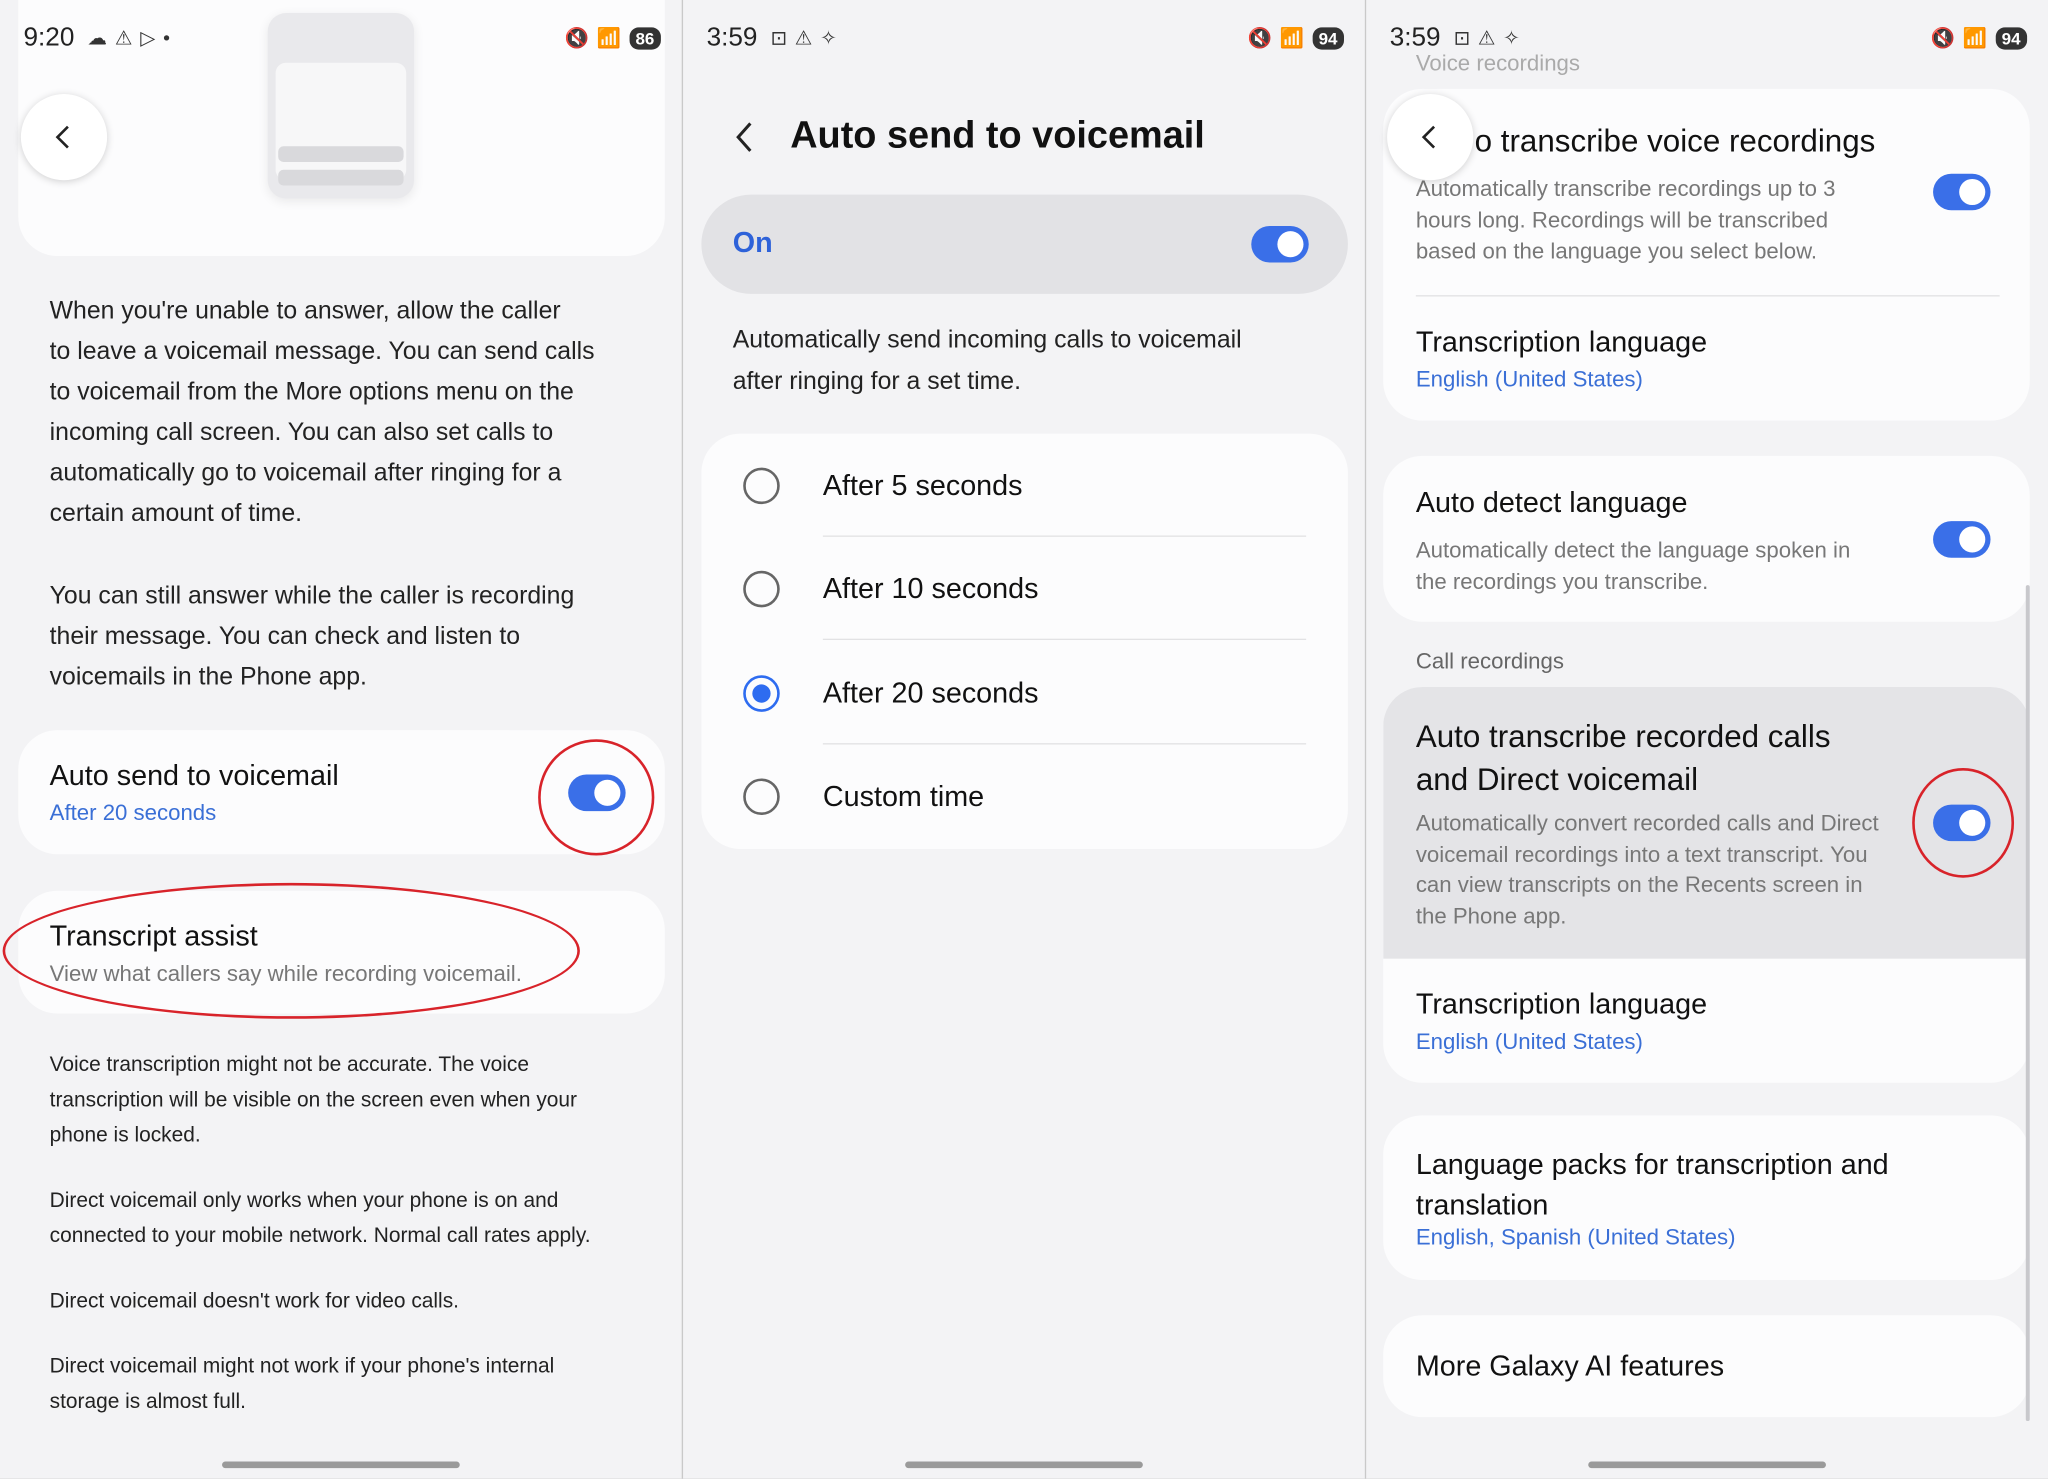 The image size is (2048, 1479). Describe the element at coordinates (133, 813) in the screenshot. I see `auto-send-subtitle: After 20 seconds` at that location.